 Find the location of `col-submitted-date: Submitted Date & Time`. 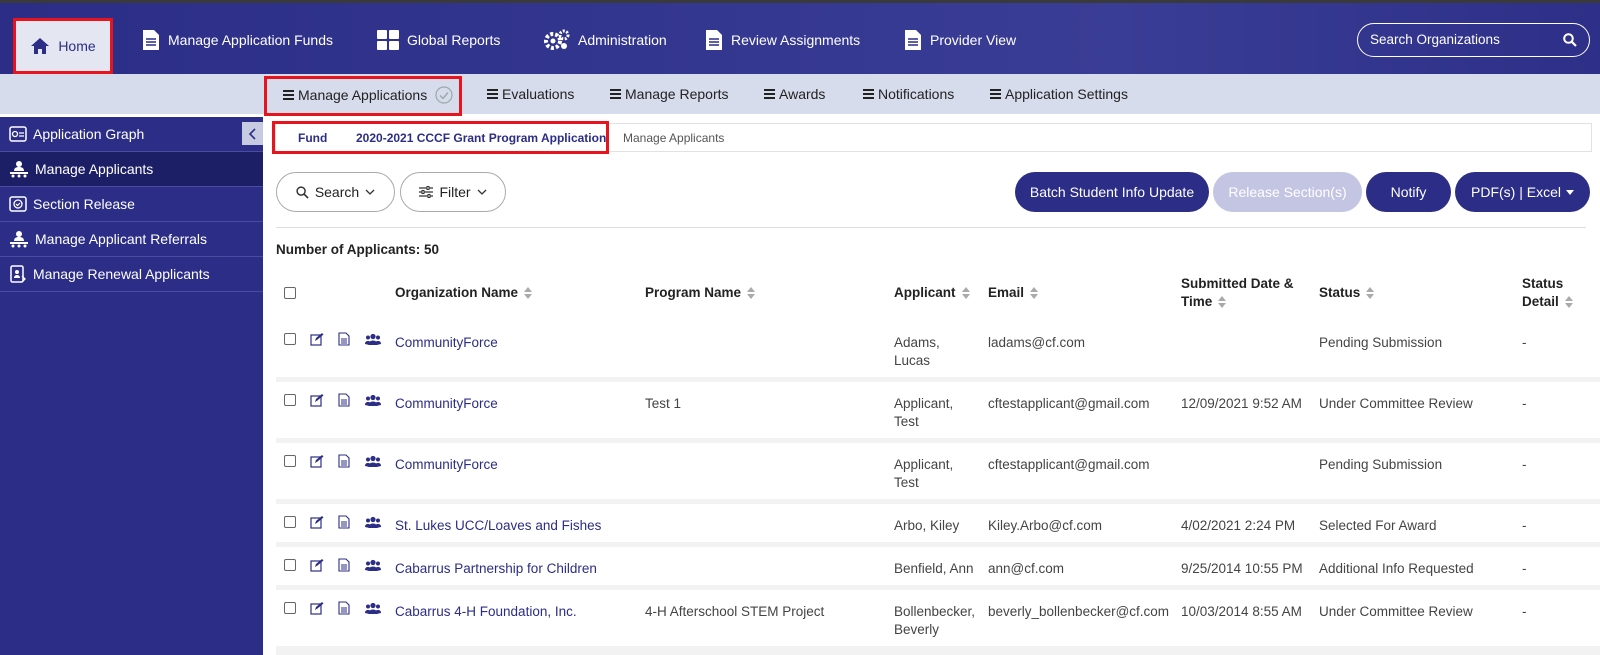

col-submitted-date: Submitted Date & Time is located at coordinates (1237, 293).